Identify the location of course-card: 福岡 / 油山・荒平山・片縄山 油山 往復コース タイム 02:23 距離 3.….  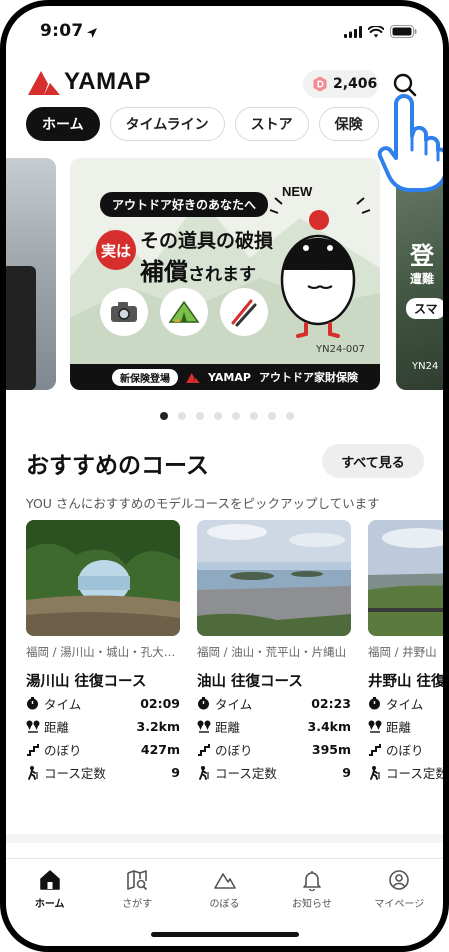
(275, 651).